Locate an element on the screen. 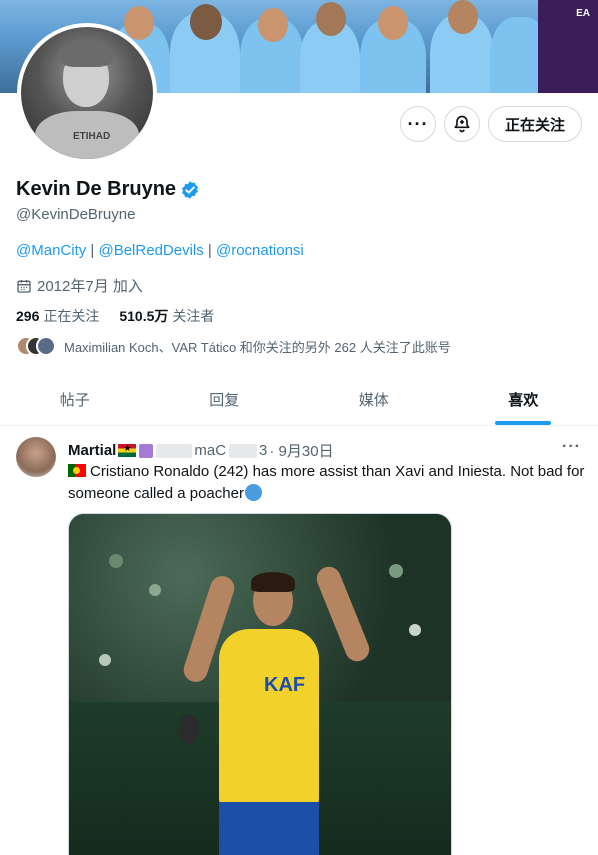 This screenshot has height=855, width=598. tweet-more-button: ··· is located at coordinates (571, 447).